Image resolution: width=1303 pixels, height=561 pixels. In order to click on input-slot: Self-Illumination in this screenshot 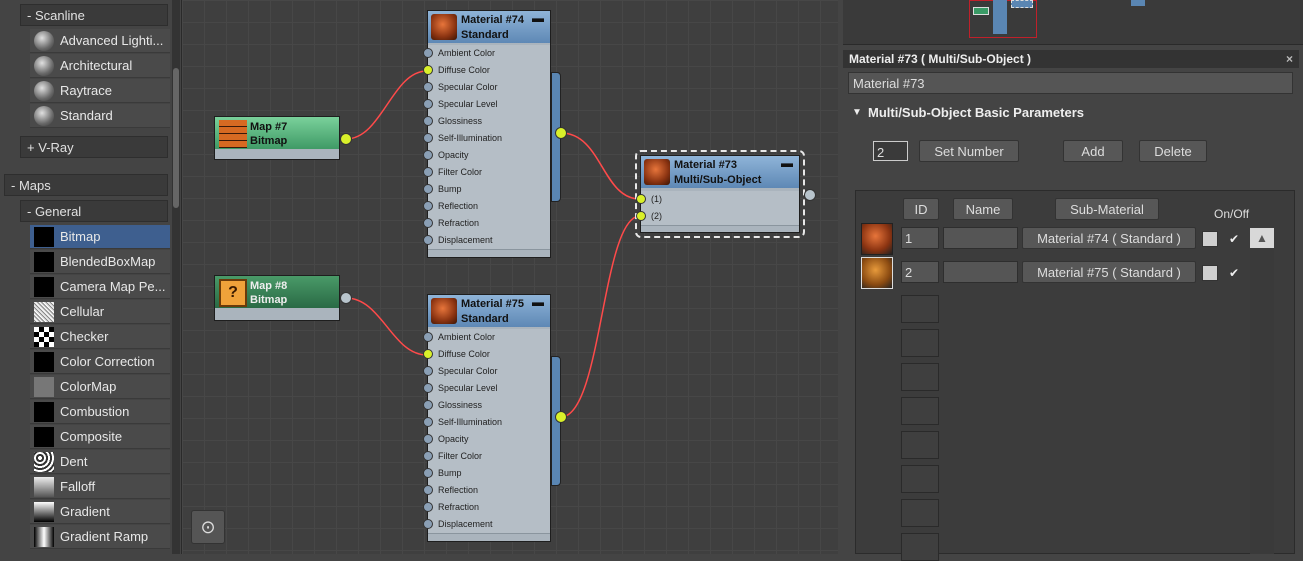, I will do `click(486, 423)`.